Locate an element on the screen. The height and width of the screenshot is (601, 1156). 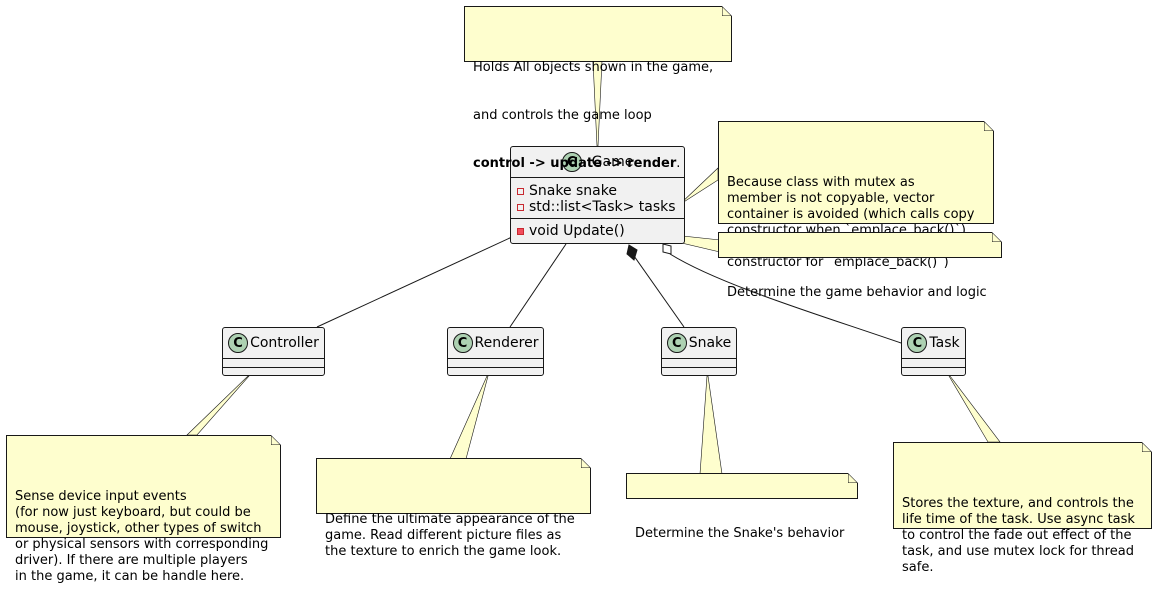
class-header: C Snake is located at coordinates (699, 343).